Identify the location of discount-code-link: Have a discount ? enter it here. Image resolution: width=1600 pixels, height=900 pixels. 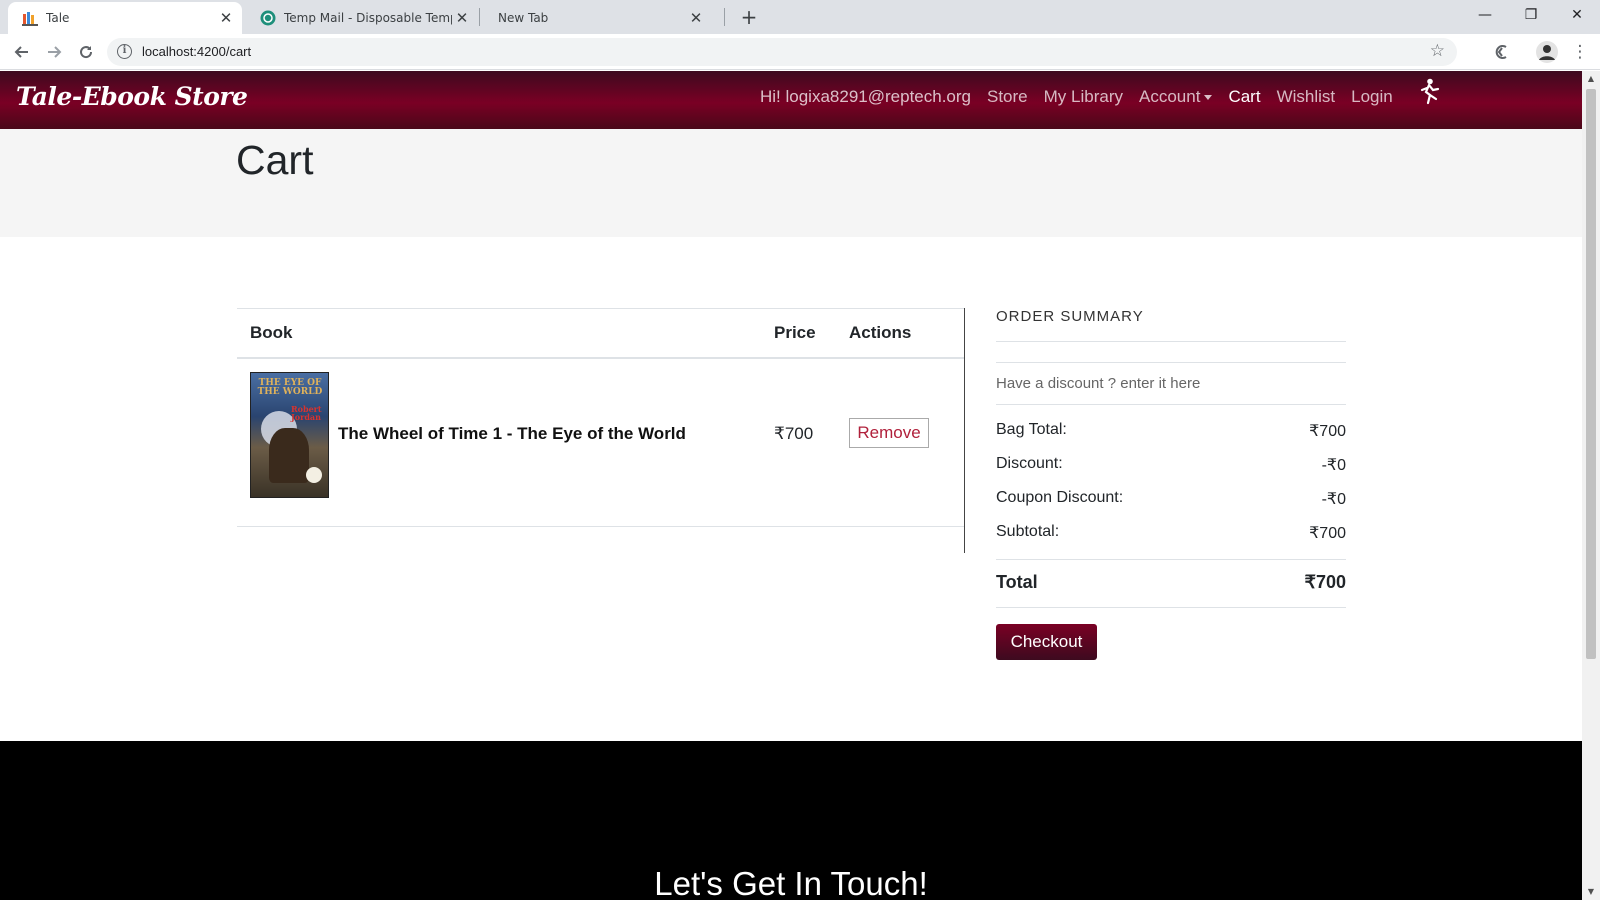
(1171, 383).